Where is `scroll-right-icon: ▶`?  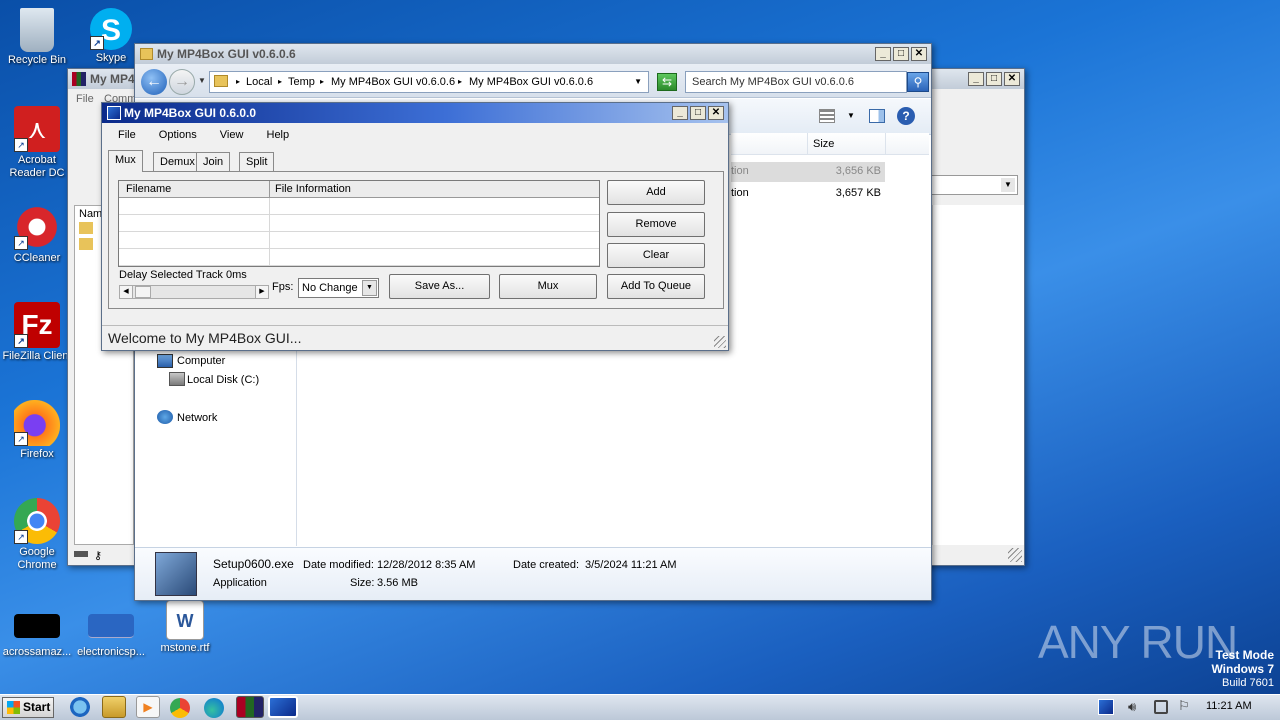
scroll-right-icon: ▶ is located at coordinates (261, 292).